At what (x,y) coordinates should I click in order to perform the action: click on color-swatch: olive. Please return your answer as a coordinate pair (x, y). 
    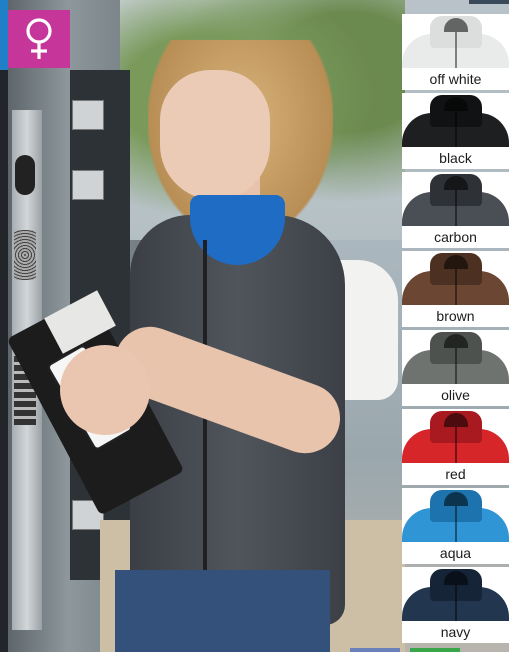
    Looking at the image, I should click on (455, 368).